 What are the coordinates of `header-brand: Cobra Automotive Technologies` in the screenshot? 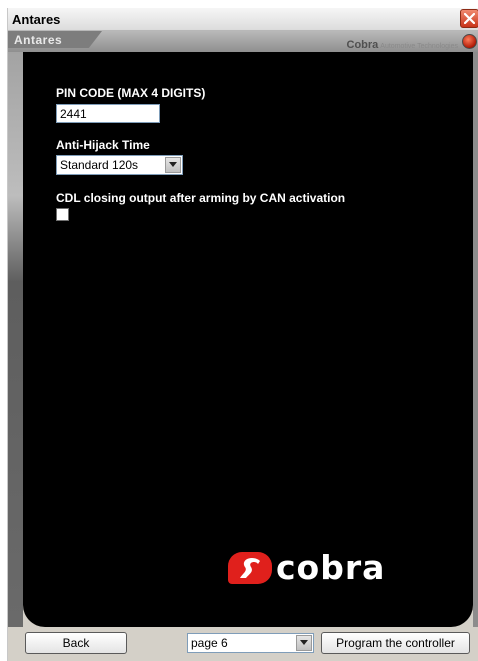 It's located at (402, 44).